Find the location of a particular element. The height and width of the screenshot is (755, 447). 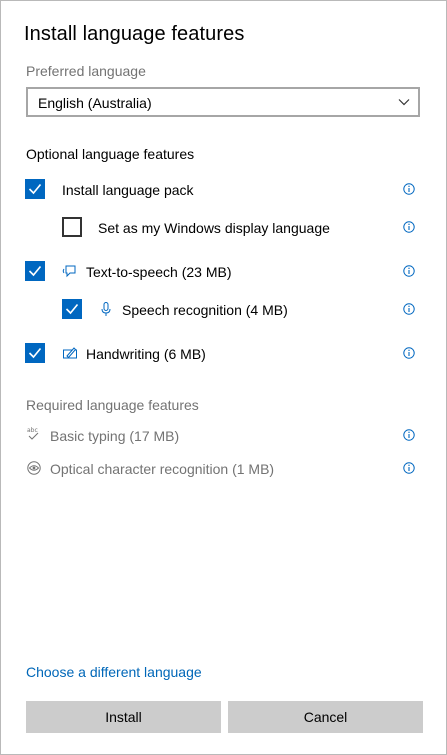

cancel-button: Cancel is located at coordinates (325, 717).